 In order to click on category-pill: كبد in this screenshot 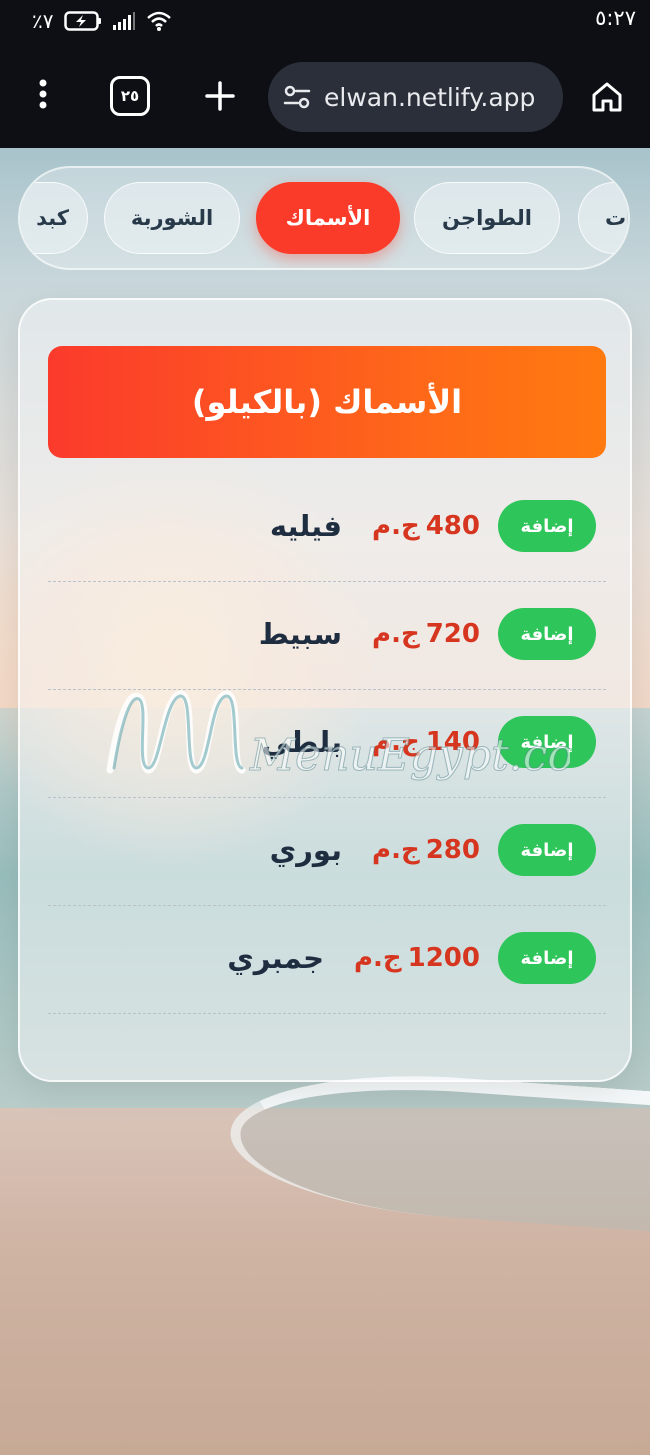, I will do `click(54, 218)`.